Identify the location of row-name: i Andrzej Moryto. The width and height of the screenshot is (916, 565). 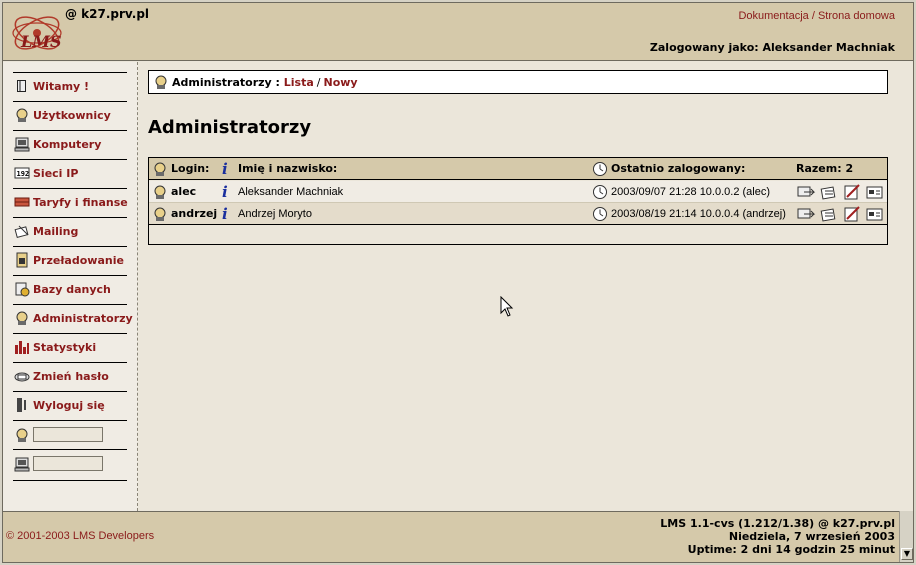
(267, 213).